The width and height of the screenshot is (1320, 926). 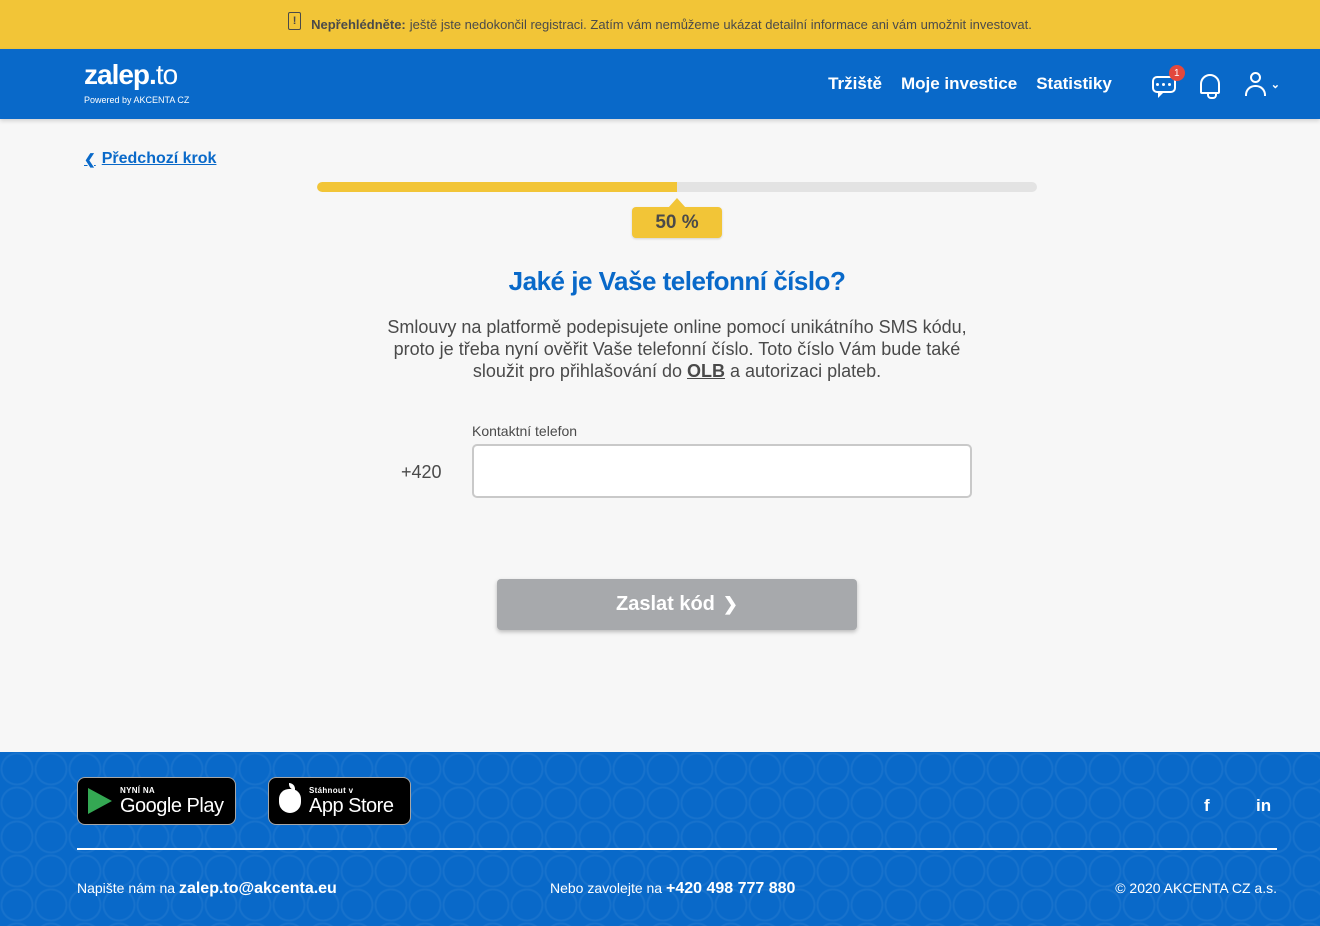 I want to click on footer-email: Napište nám na zalep.to@akcenta.eu, so click(x=207, y=889).